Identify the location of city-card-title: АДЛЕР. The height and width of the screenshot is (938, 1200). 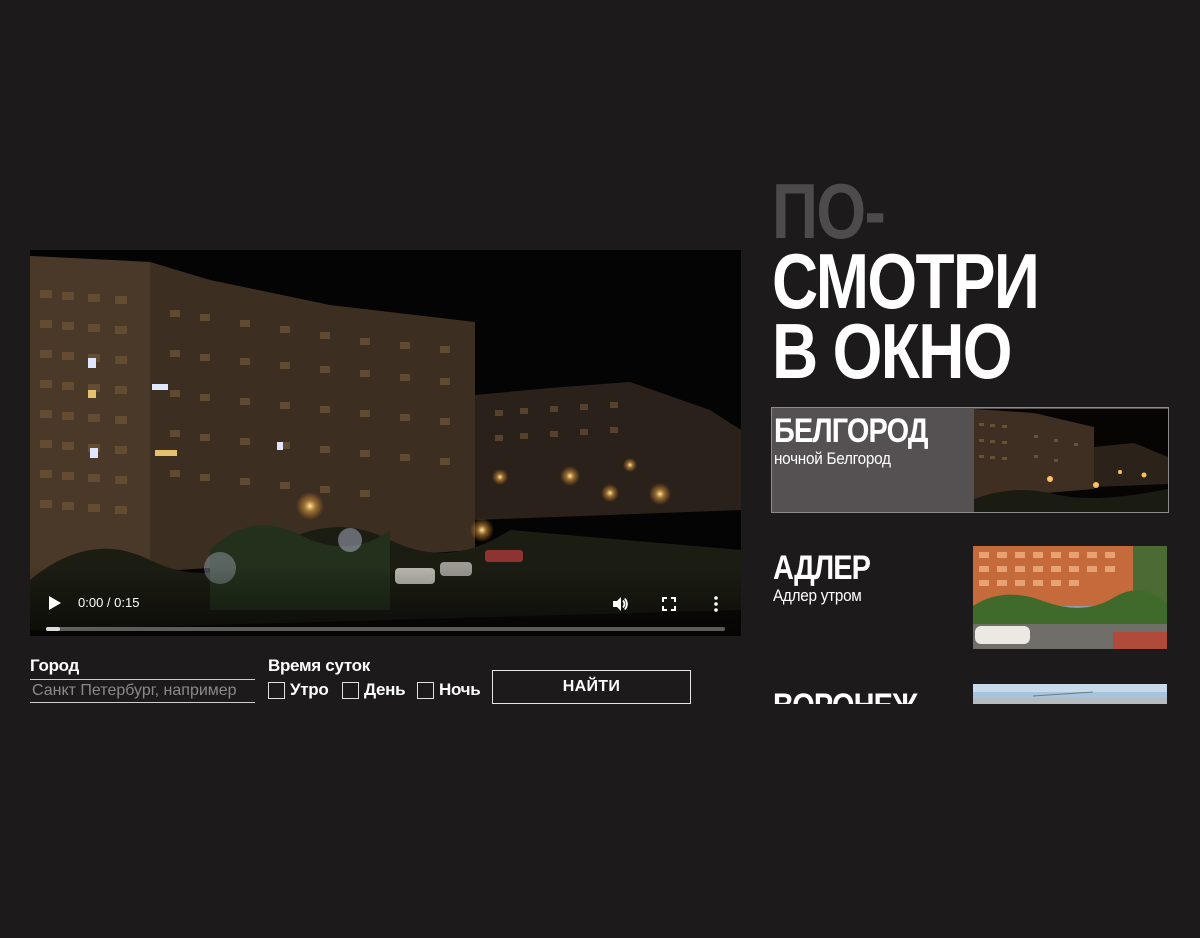
(822, 568).